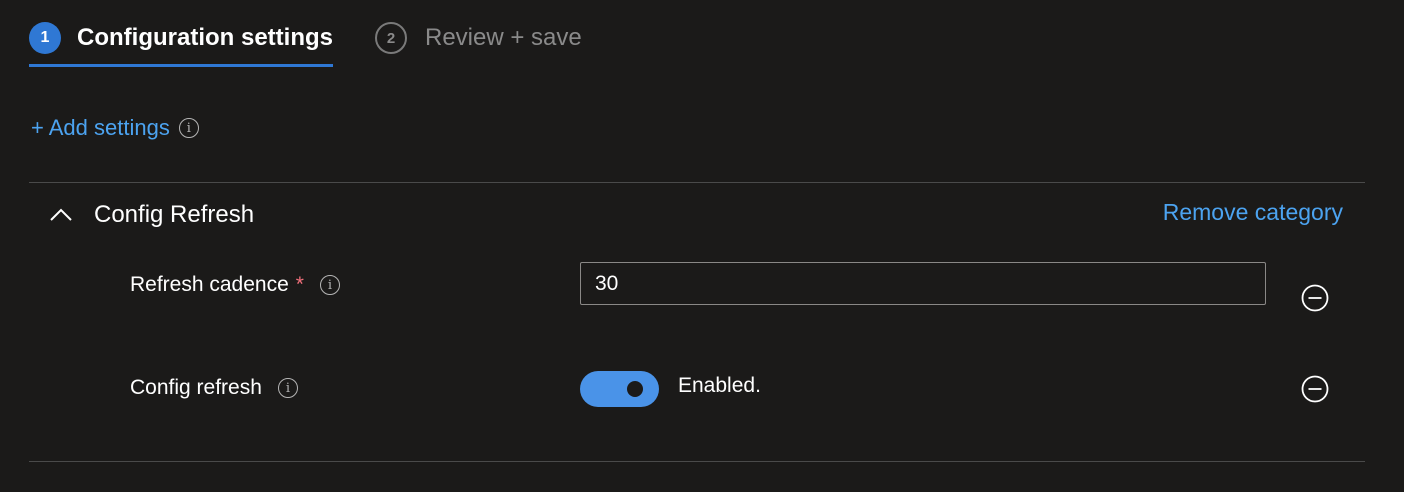  What do you see at coordinates (1253, 212) in the screenshot?
I see `remove-category-link: Remove category` at bounding box center [1253, 212].